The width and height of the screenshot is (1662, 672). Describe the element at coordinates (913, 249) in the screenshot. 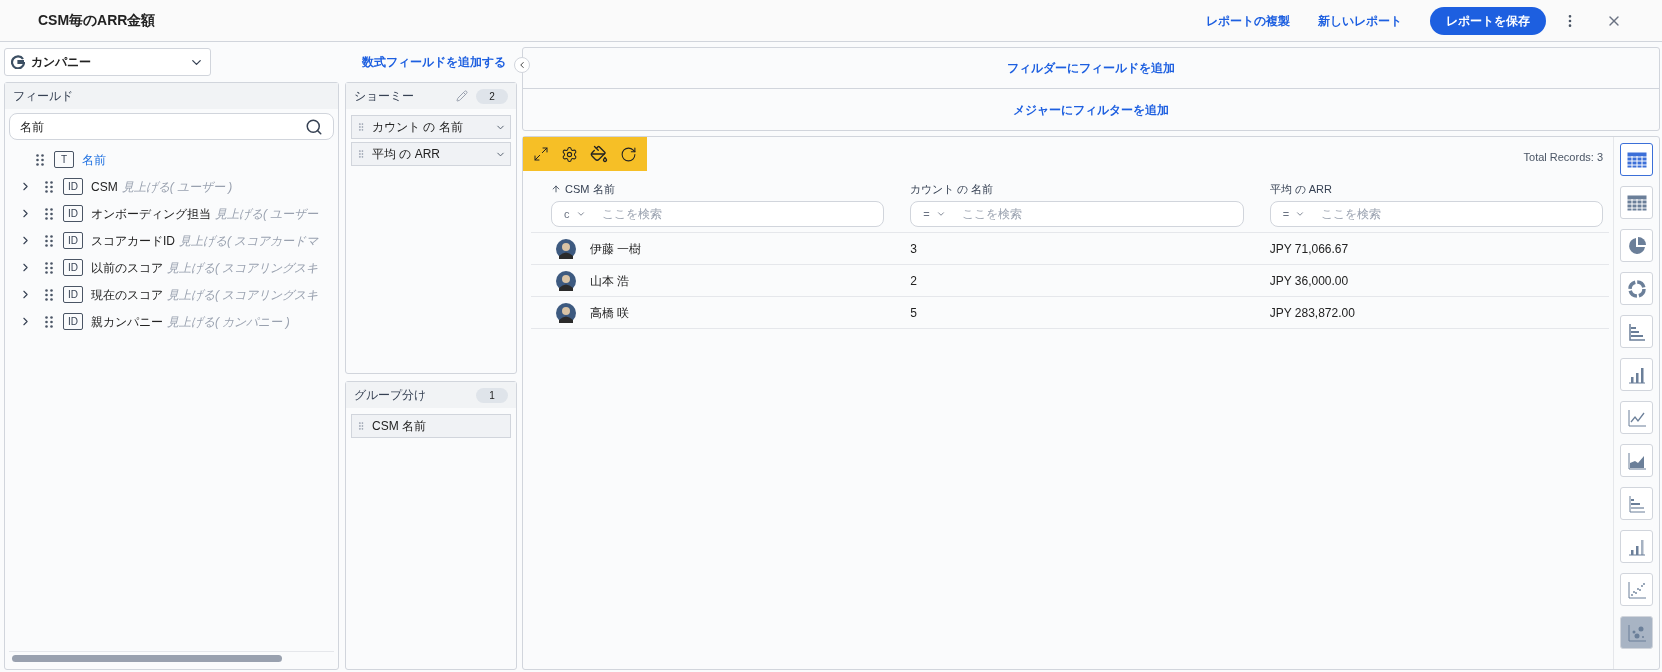

I see `table-cell-text: 3` at that location.